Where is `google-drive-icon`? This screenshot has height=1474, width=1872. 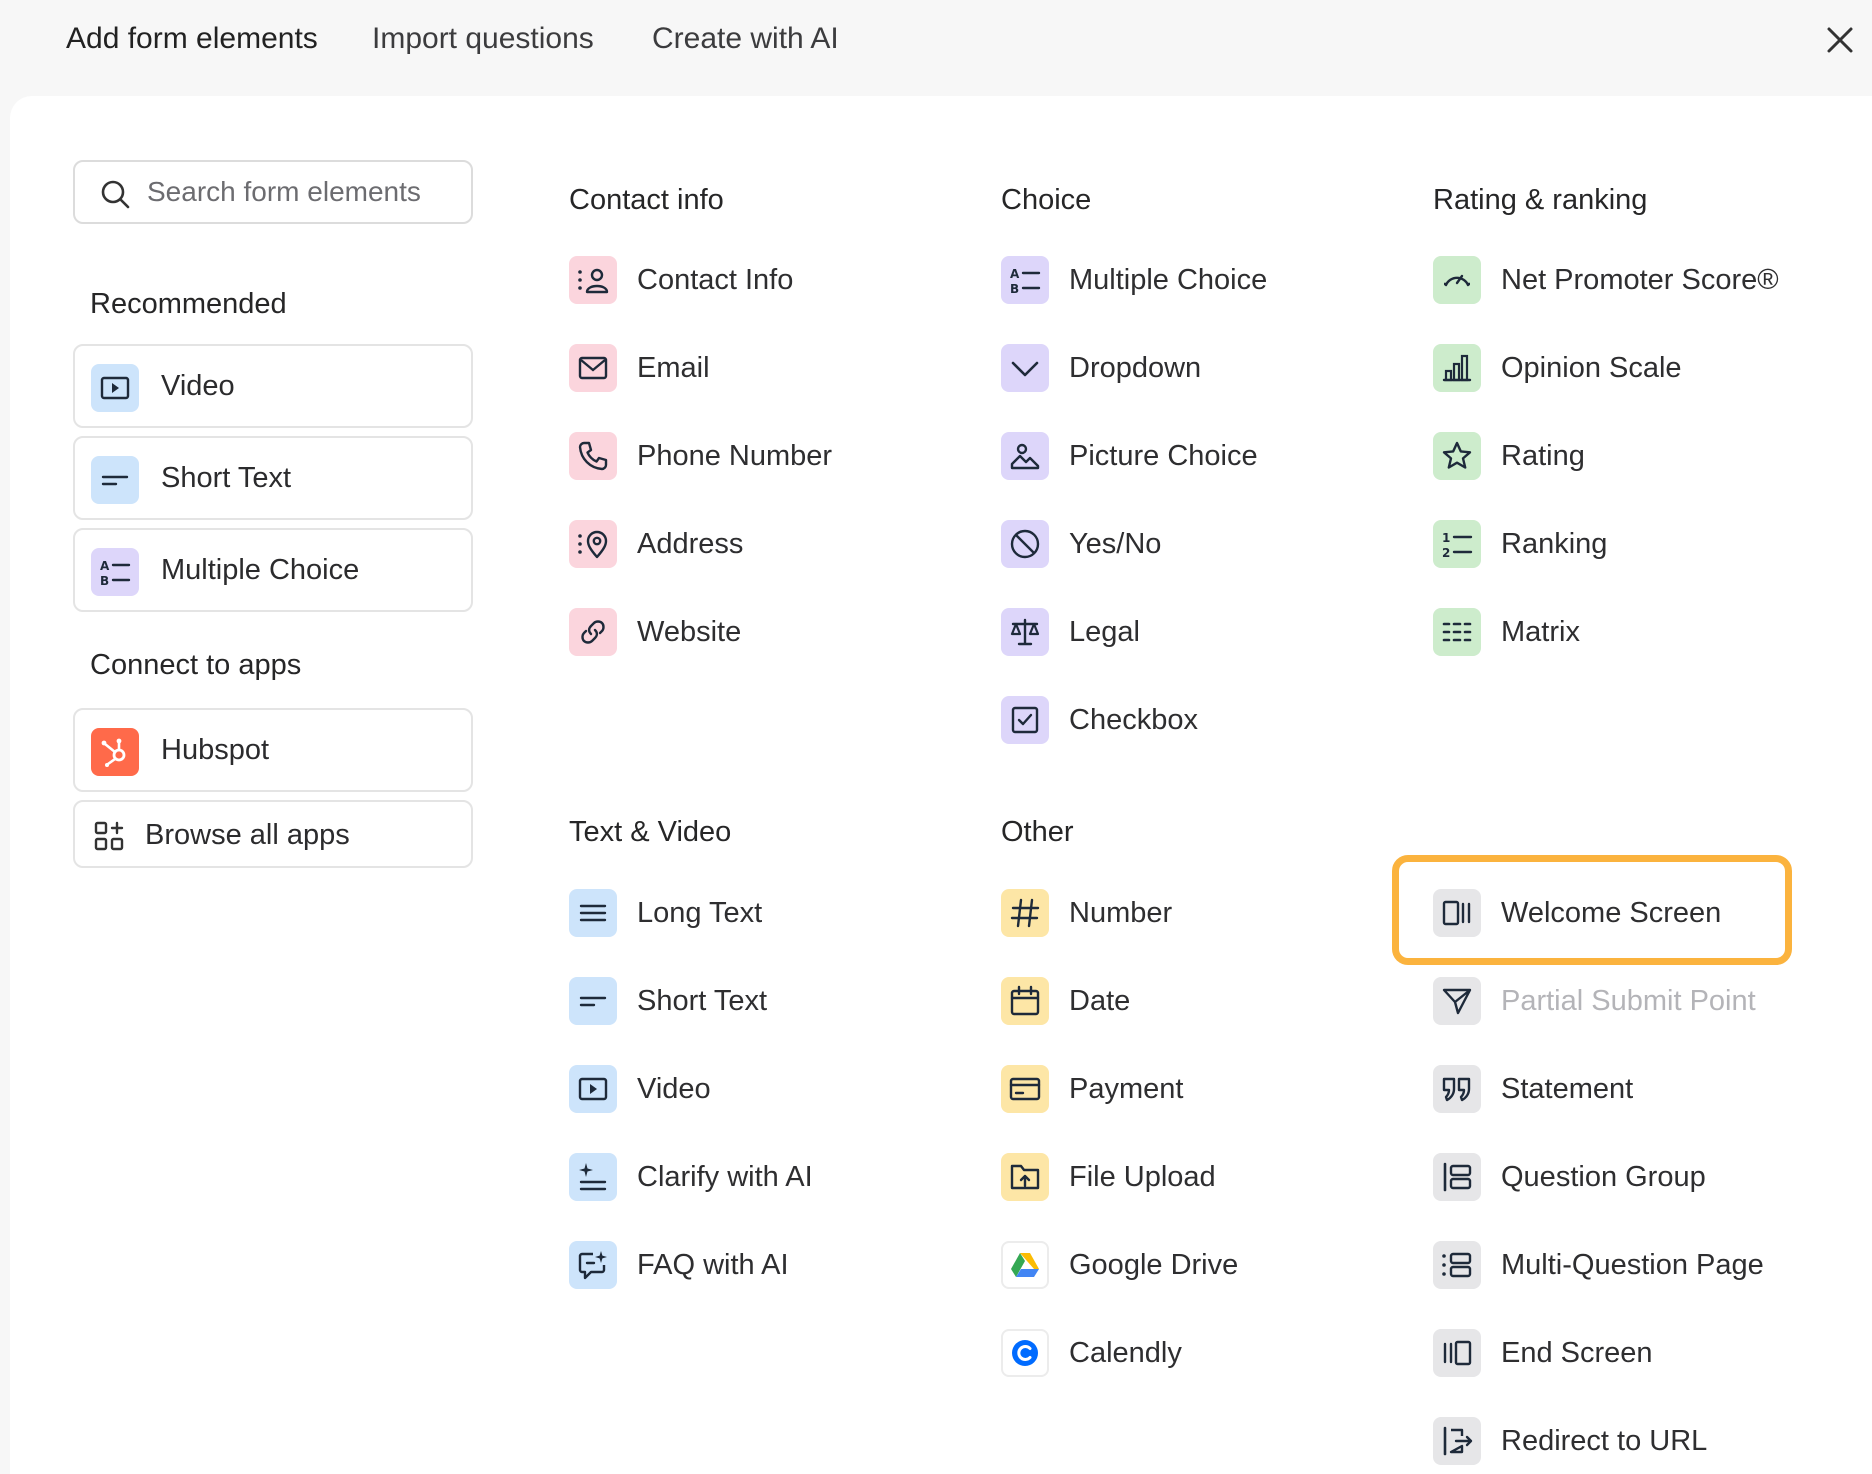 google-drive-icon is located at coordinates (1025, 1265).